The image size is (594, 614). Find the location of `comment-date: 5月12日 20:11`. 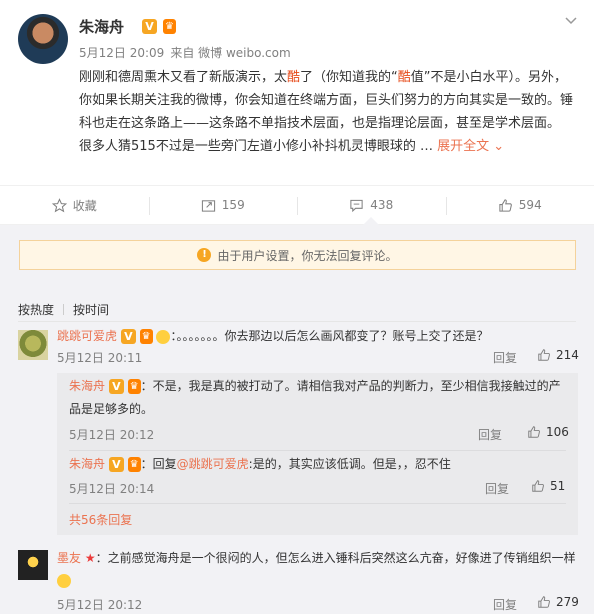

comment-date: 5月12日 20:11 is located at coordinates (100, 358).